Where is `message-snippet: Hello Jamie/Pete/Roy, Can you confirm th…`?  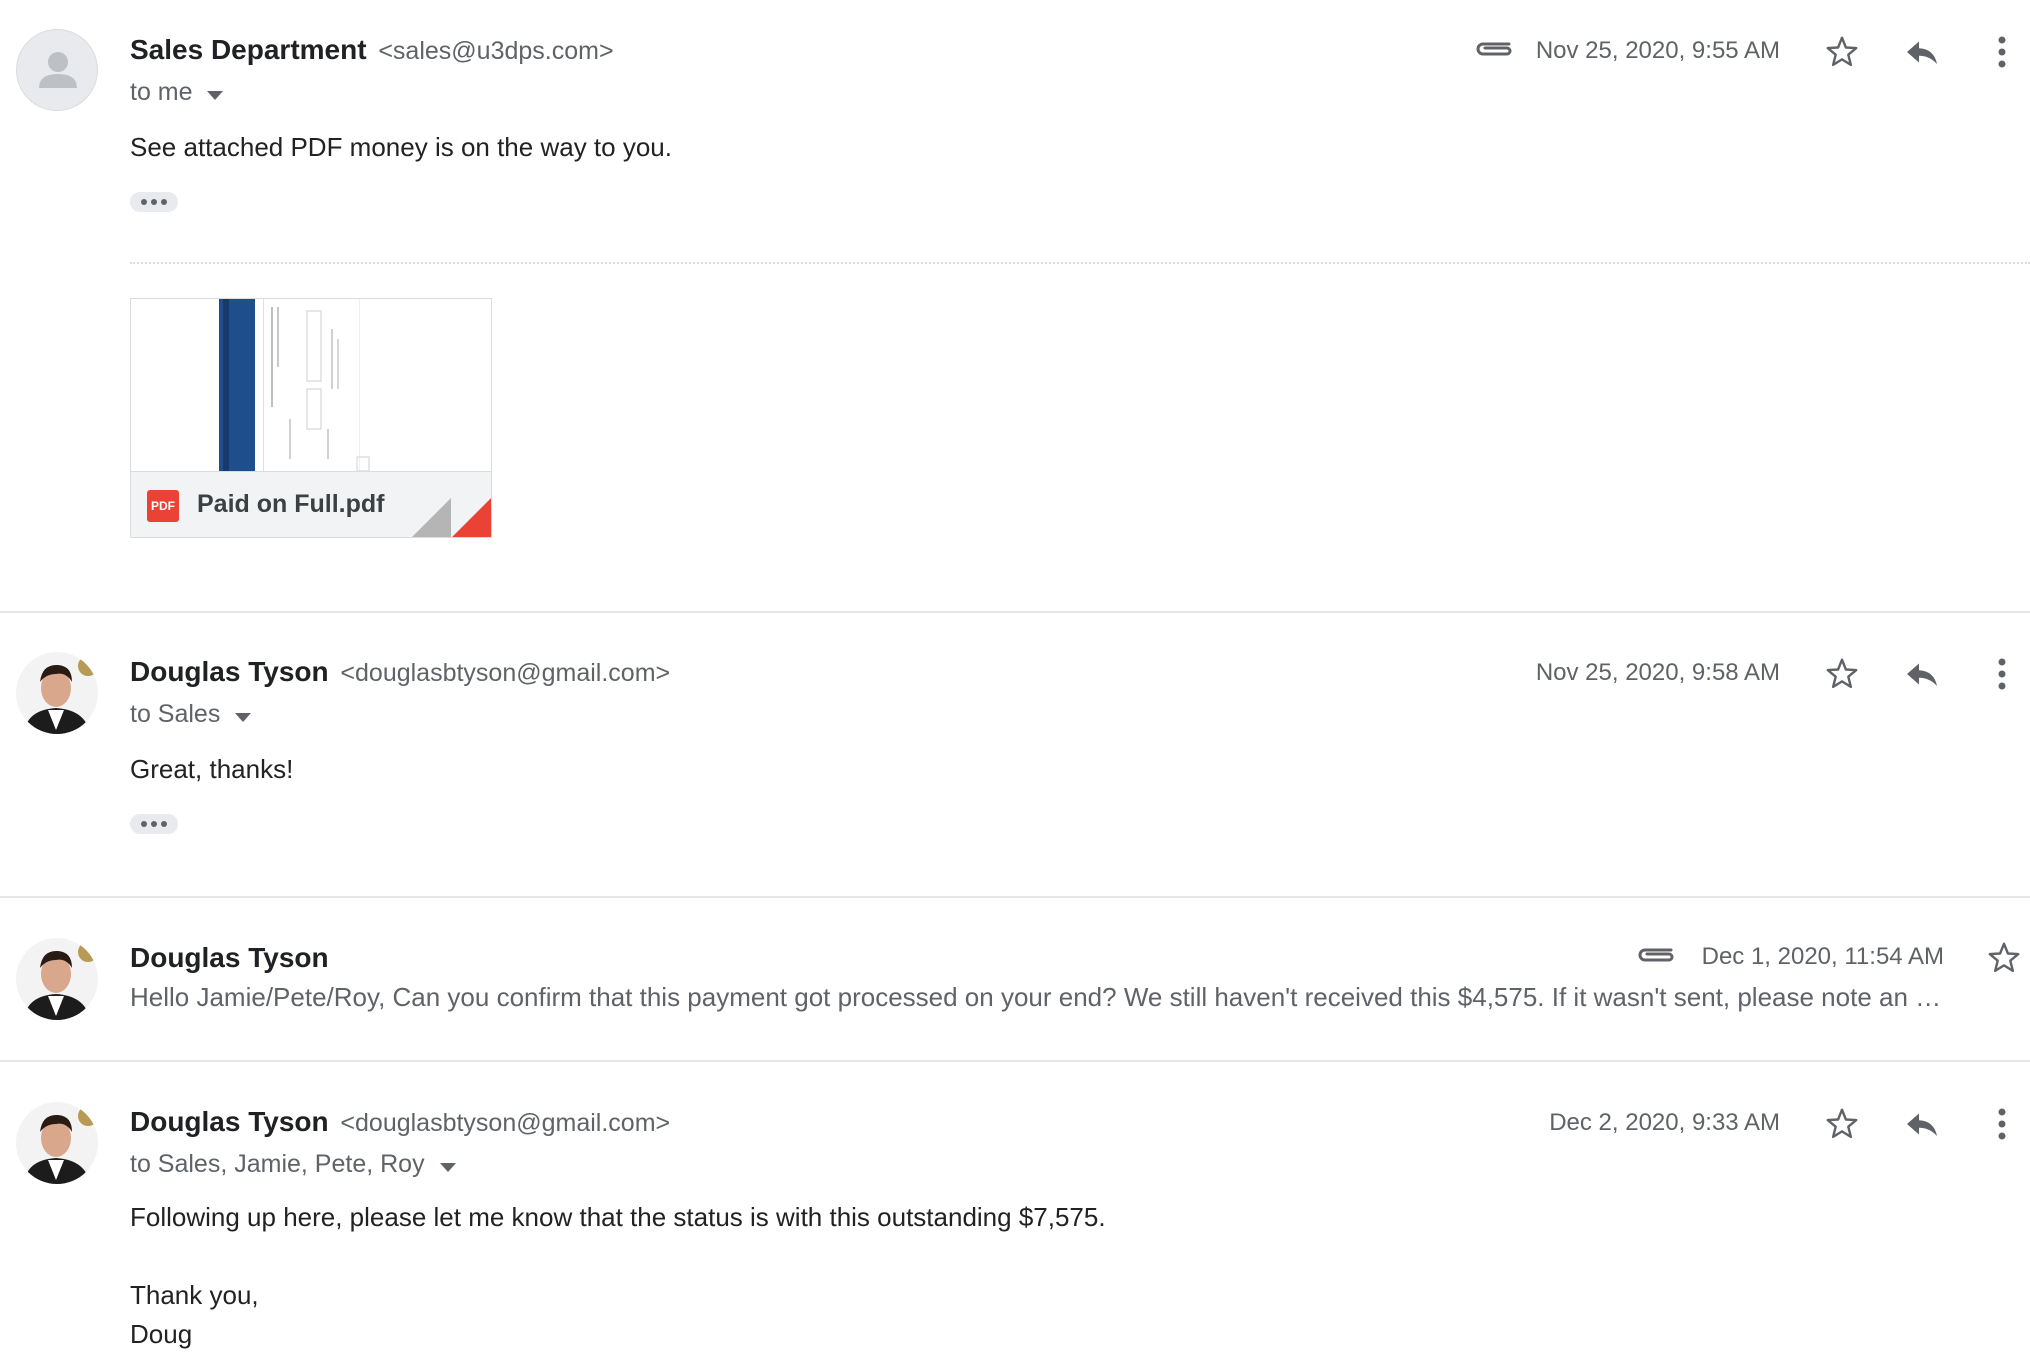 message-snippet: Hello Jamie/Pete/Roy, Can you confirm th… is located at coordinates (1070, 997).